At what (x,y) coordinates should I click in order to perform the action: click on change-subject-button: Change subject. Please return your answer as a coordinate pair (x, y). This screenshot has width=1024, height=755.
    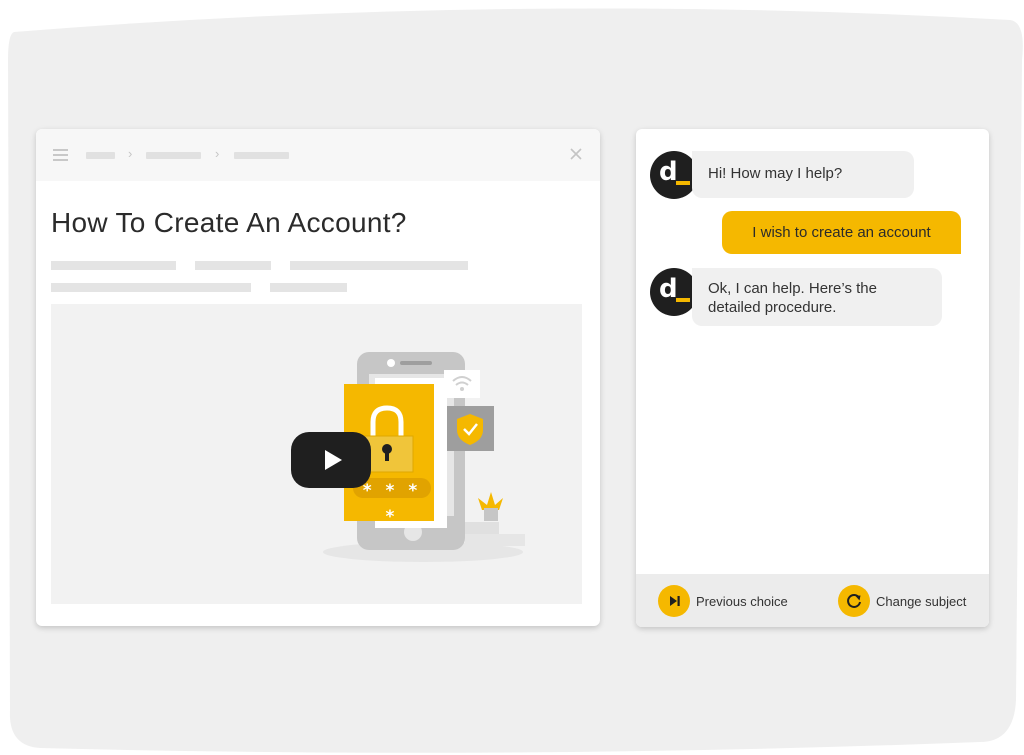
    Looking at the image, I should click on (902, 601).